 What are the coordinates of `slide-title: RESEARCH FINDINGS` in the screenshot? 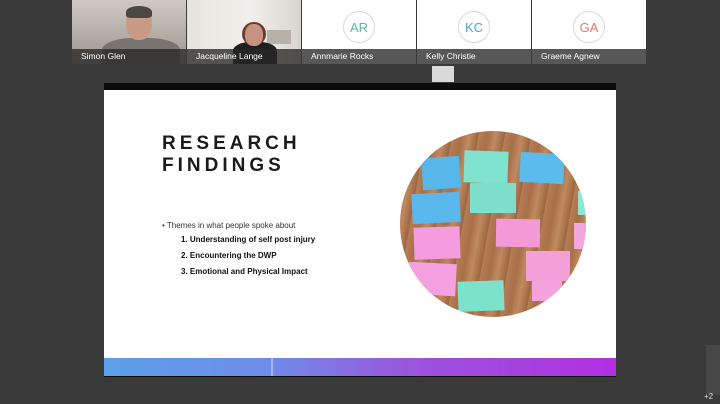 It's located at (231, 155).